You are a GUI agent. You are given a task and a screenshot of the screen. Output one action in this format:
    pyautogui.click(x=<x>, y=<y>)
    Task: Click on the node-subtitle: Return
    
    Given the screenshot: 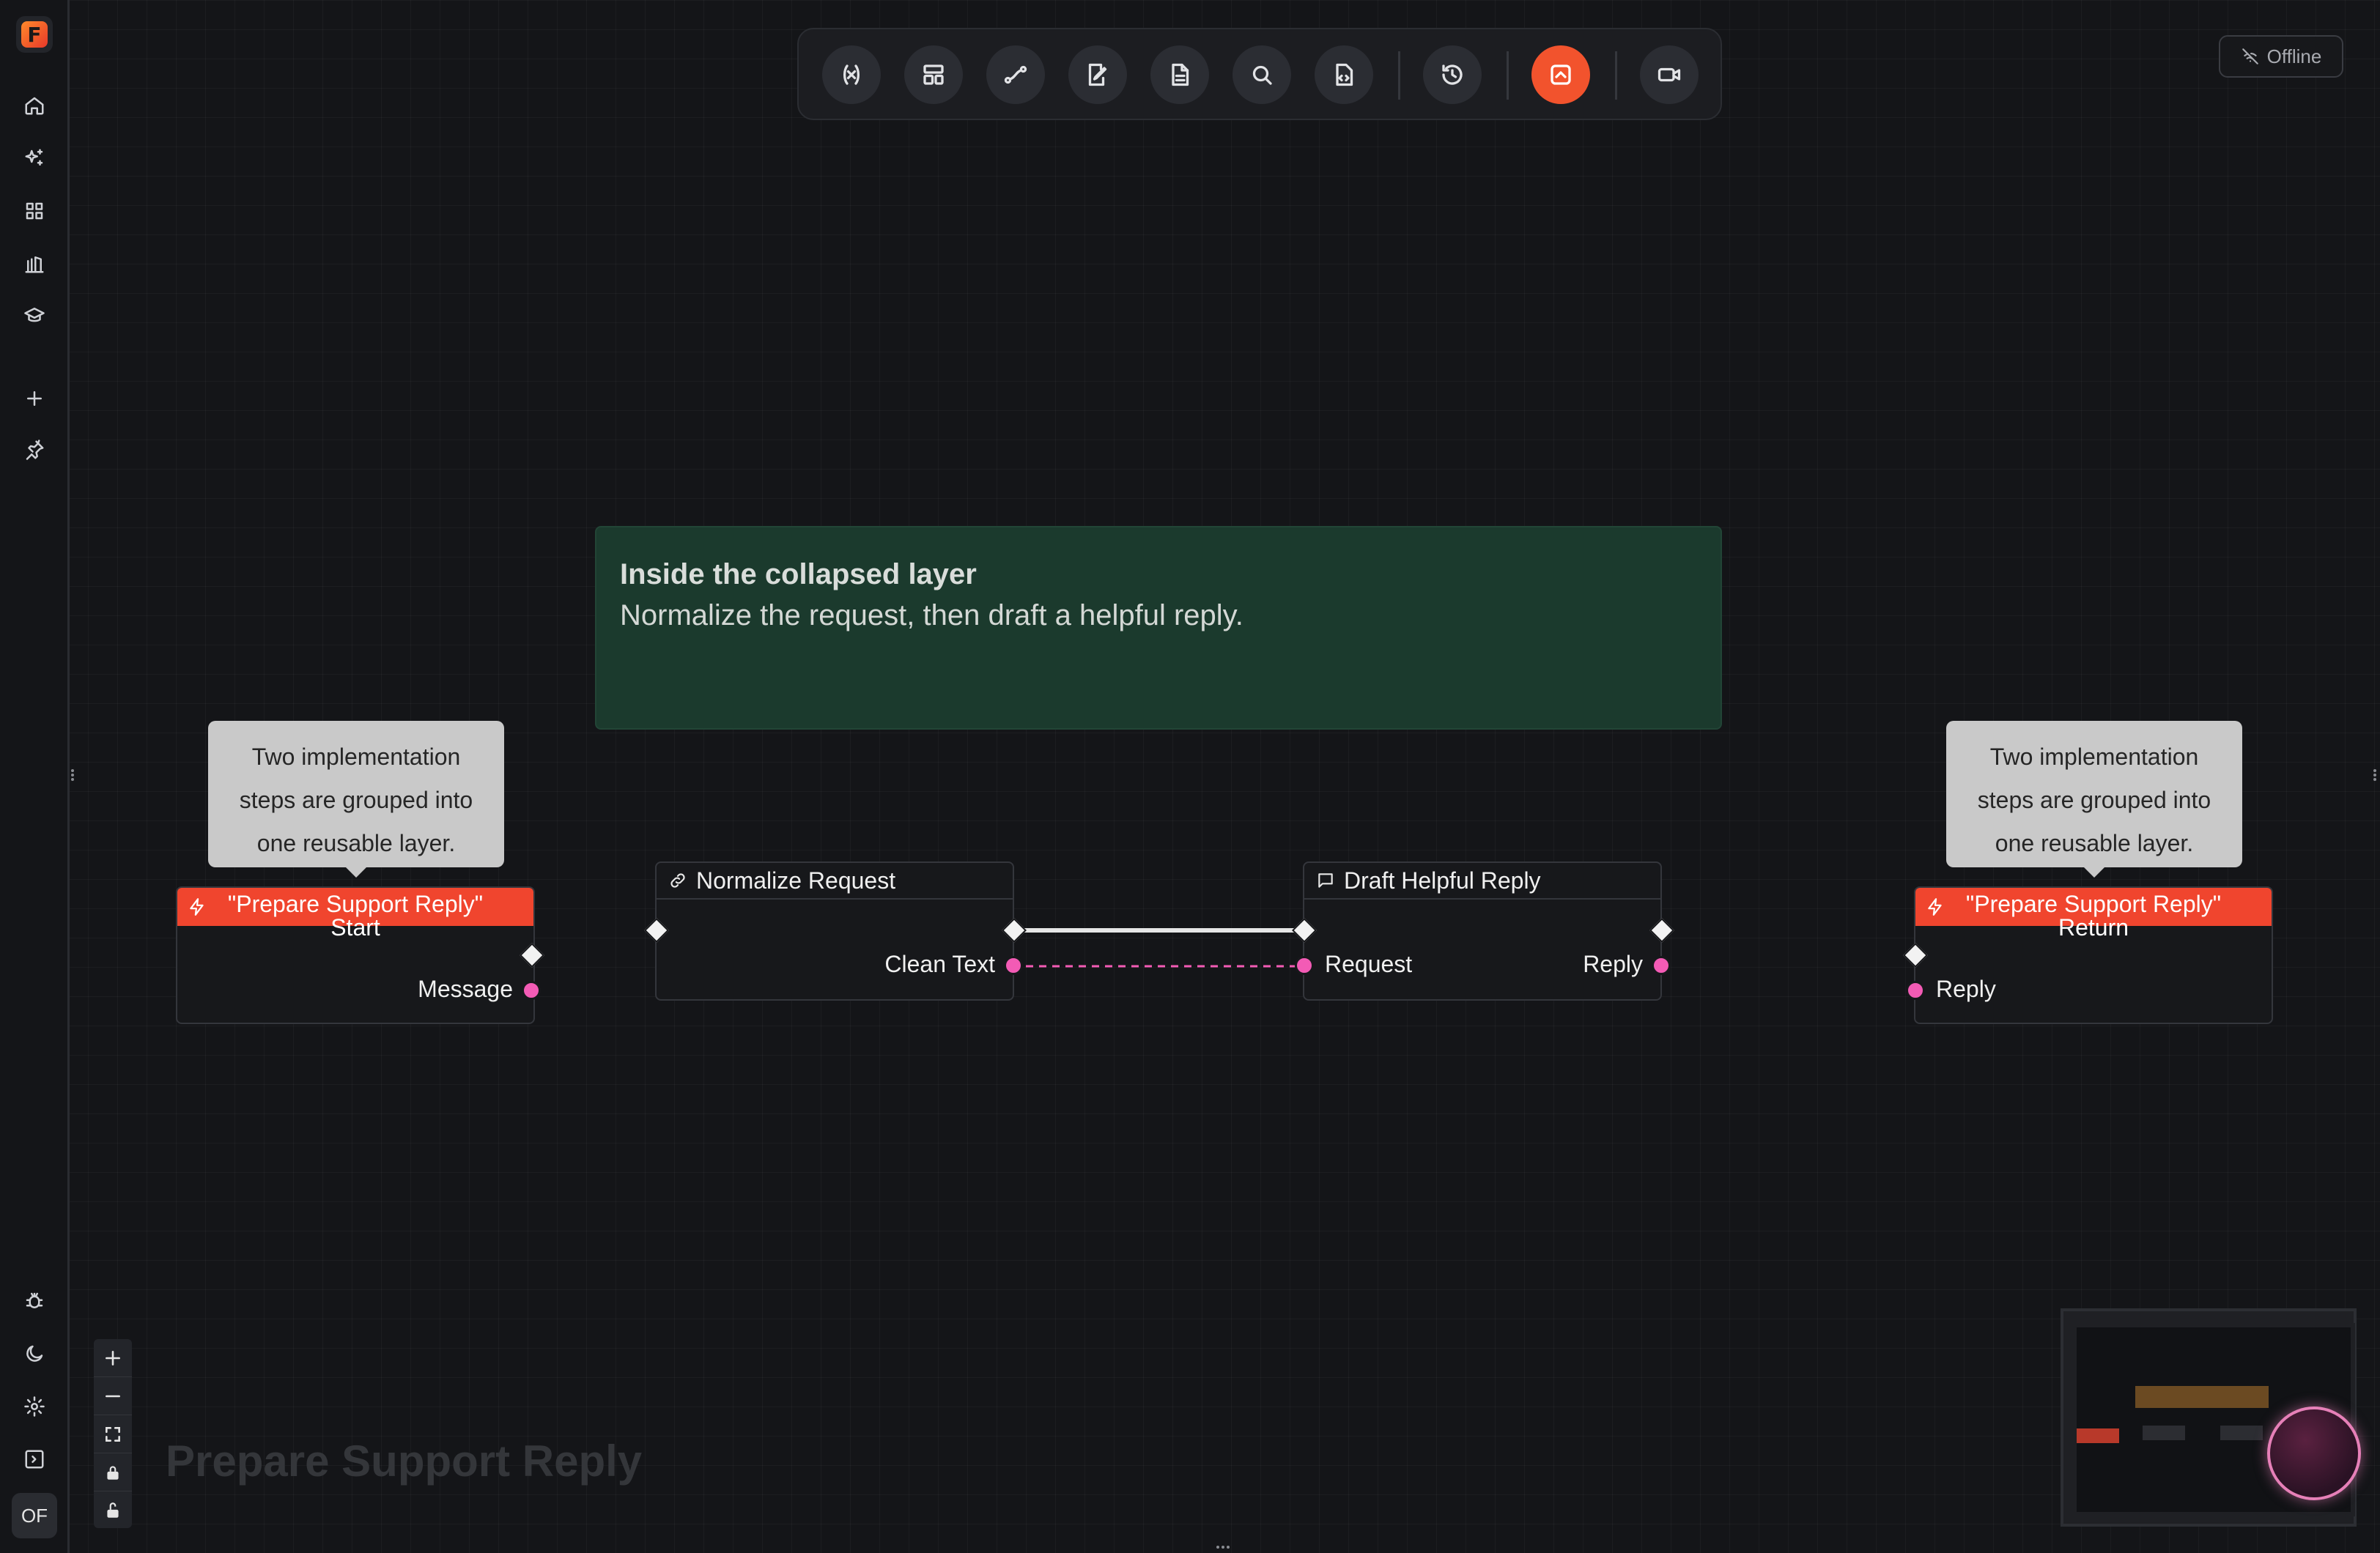 What is the action you would take?
    pyautogui.click(x=2093, y=928)
    